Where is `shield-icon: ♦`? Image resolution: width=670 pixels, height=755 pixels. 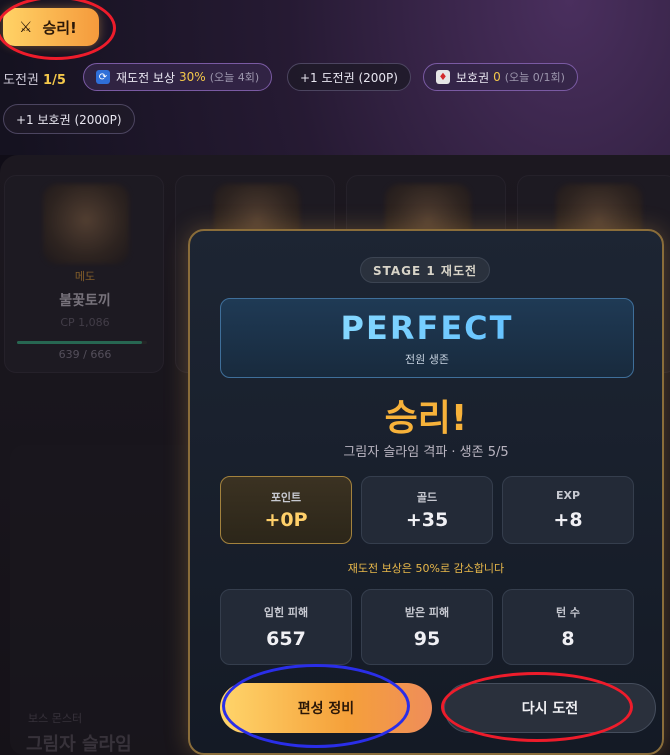 shield-icon: ♦ is located at coordinates (443, 77).